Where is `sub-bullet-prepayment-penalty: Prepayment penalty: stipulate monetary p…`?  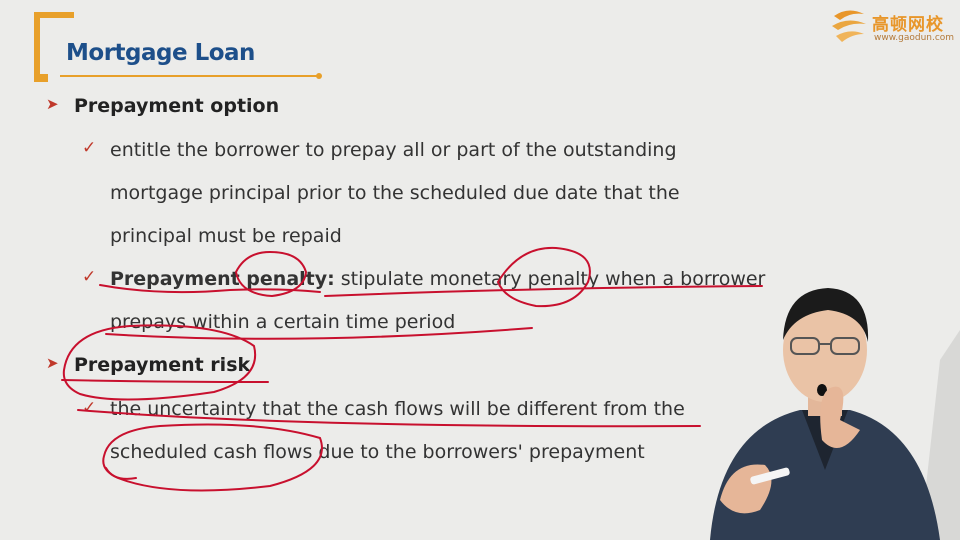
sub-bullet-prepayment-penalty: Prepayment penalty: stipulate monetary p… is located at coordinates (437, 279).